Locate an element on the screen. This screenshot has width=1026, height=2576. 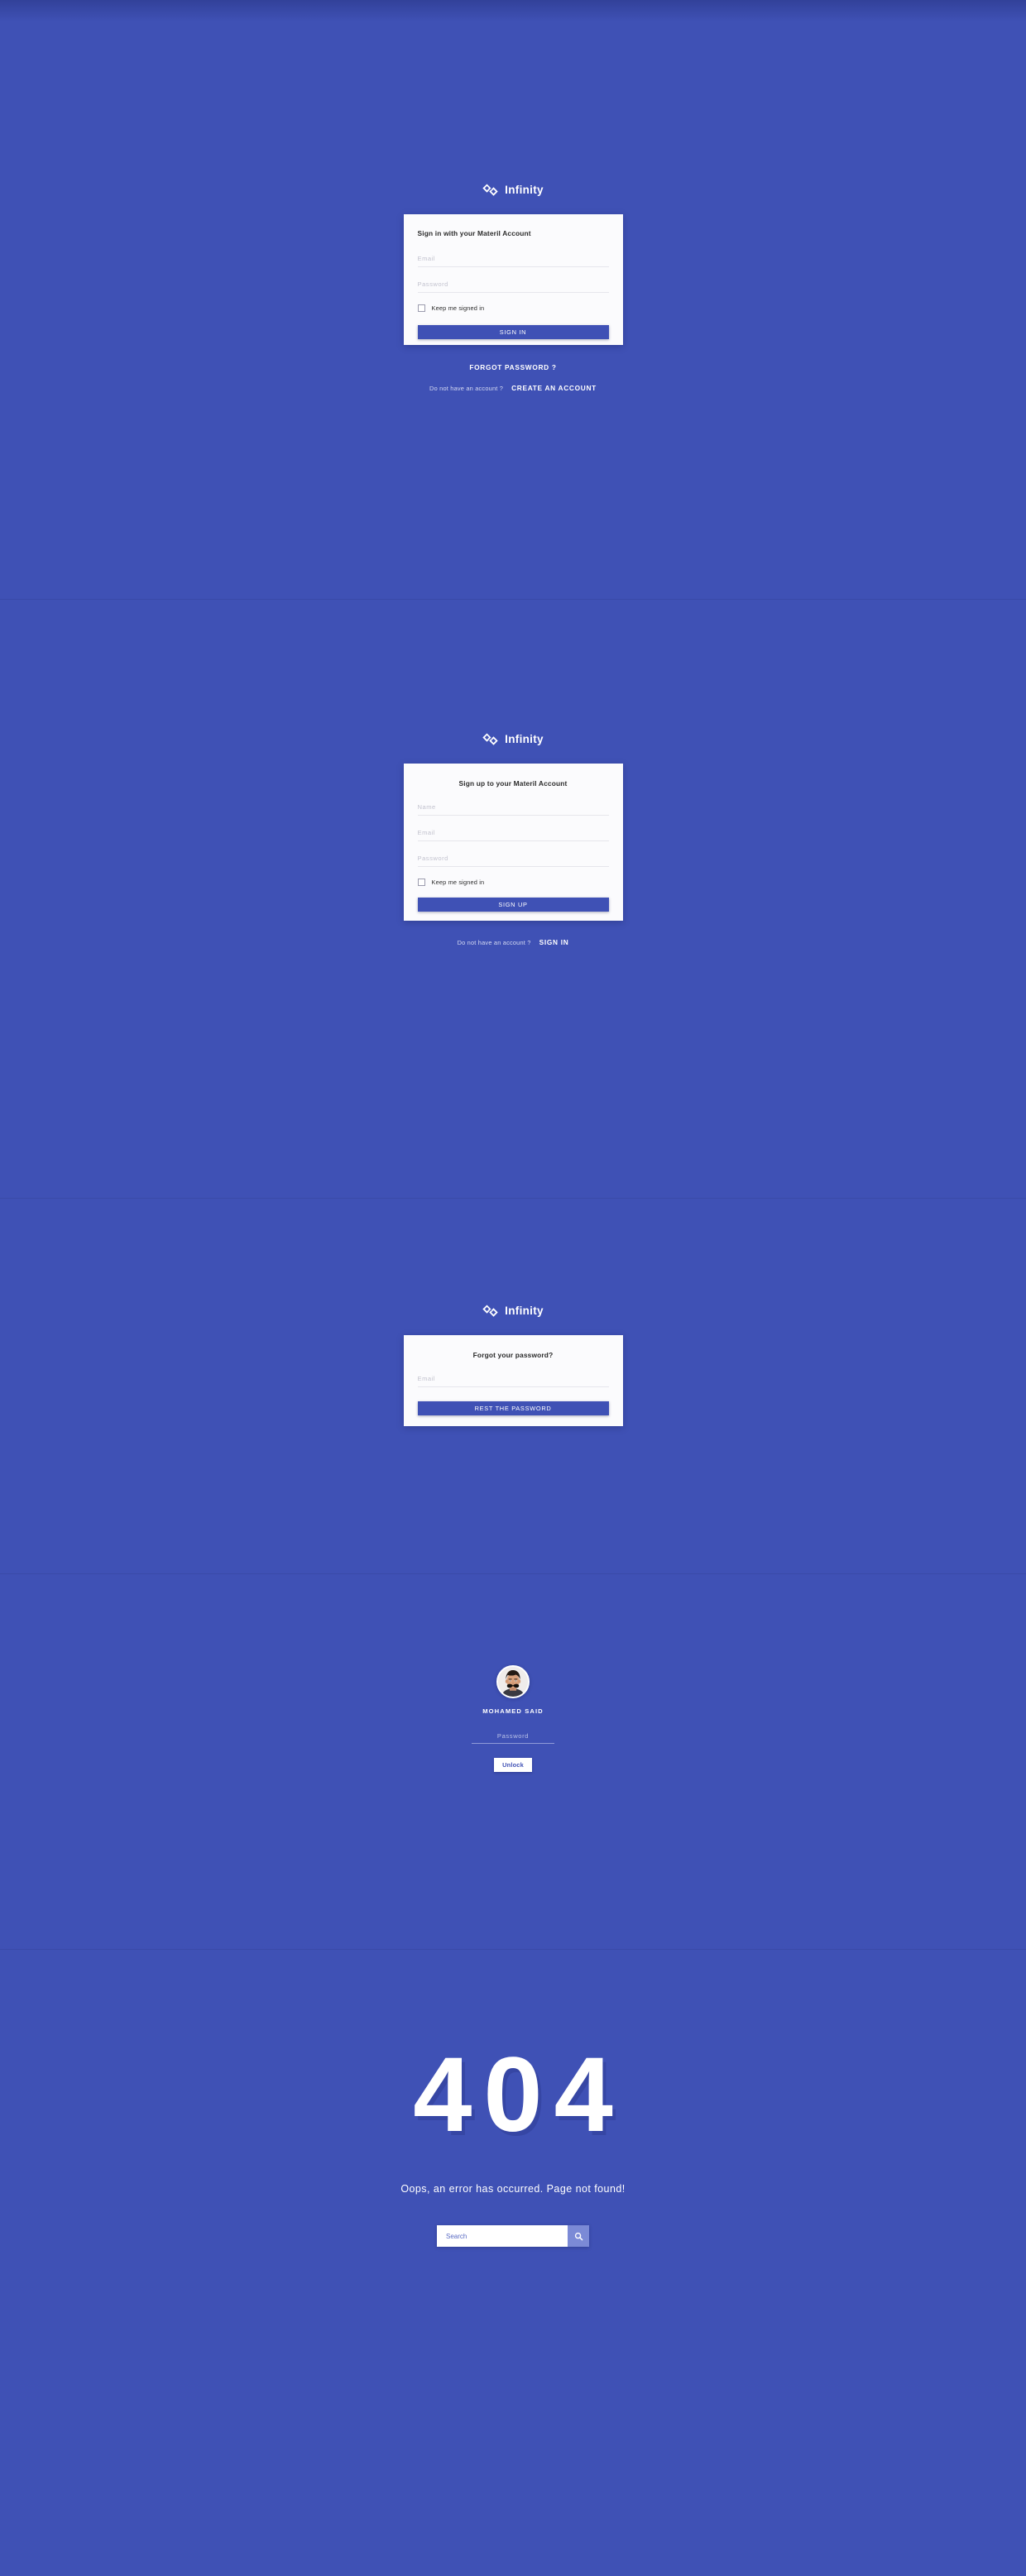
lock-user-name: MOHAMED SAID is located at coordinates (513, 1711).